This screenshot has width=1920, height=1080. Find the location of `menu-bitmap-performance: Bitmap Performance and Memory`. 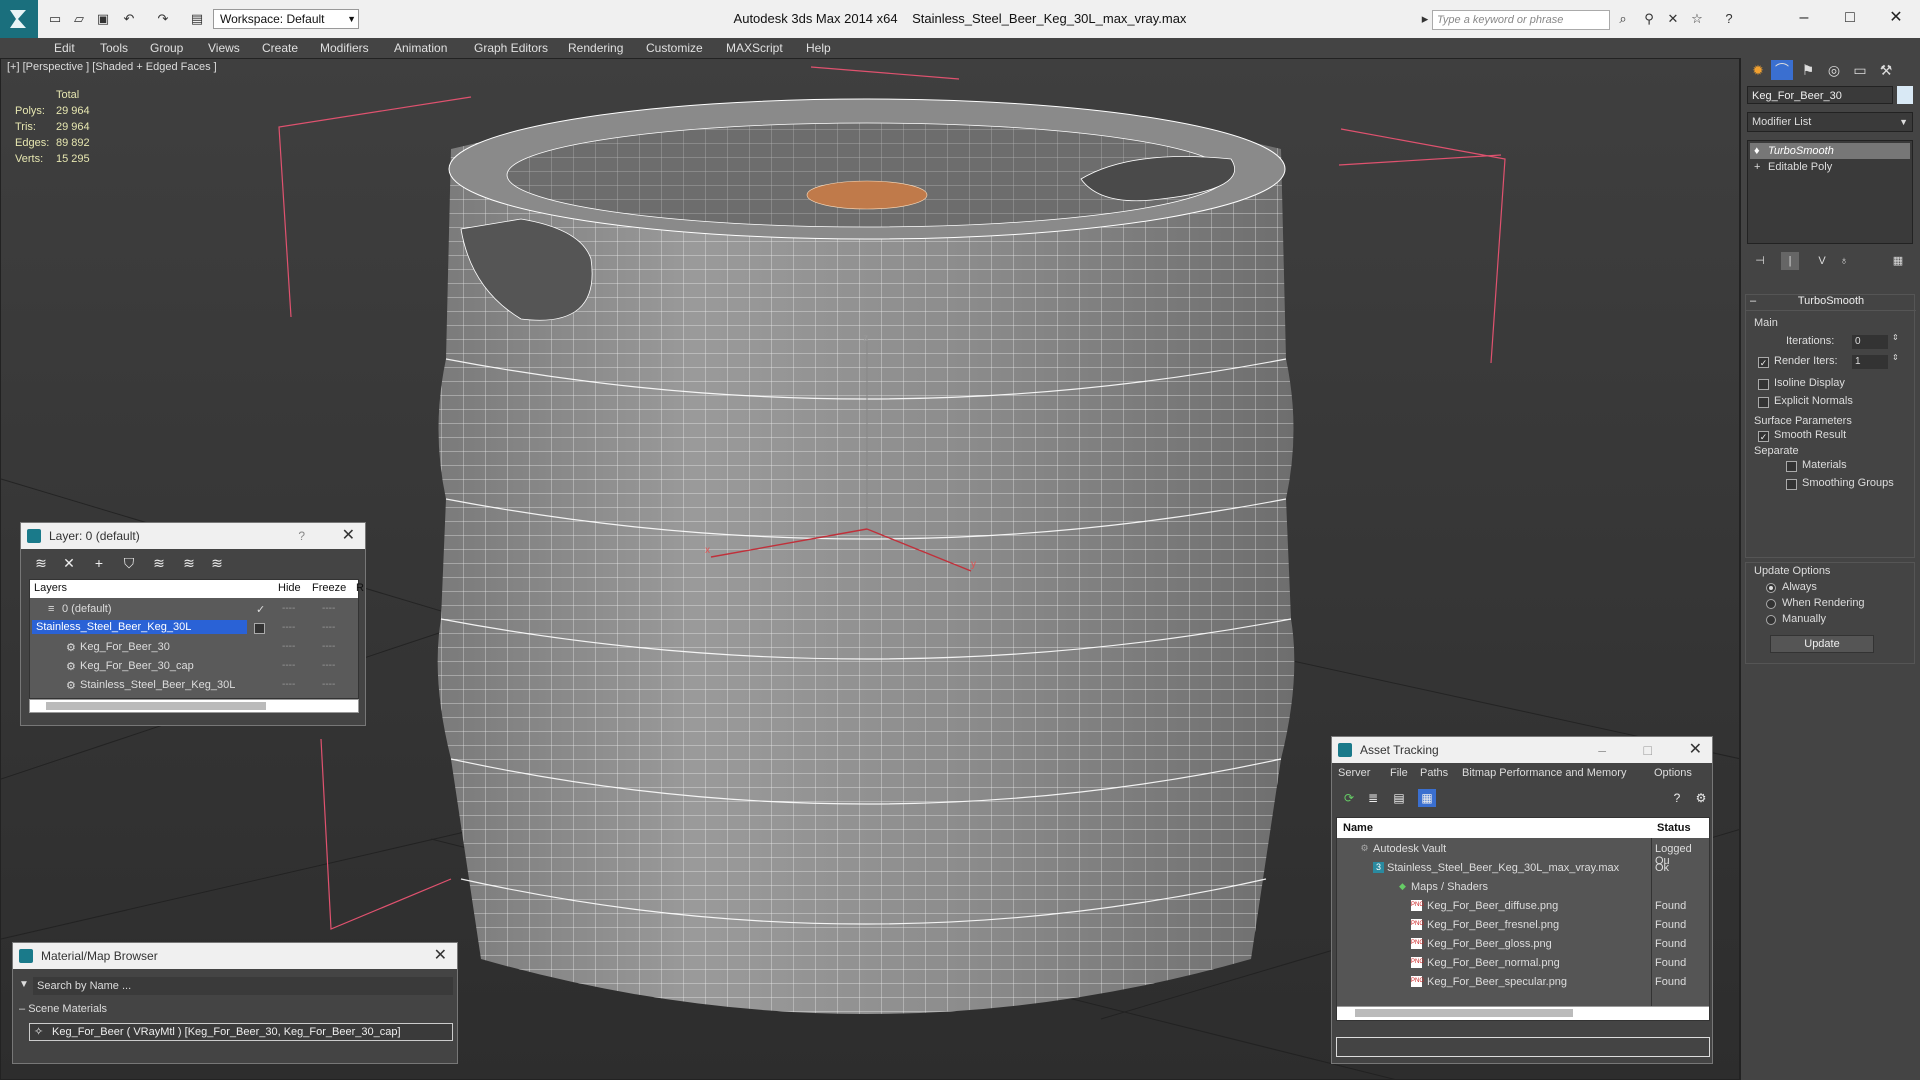

menu-bitmap-performance: Bitmap Performance and Memory is located at coordinates (1544, 773).